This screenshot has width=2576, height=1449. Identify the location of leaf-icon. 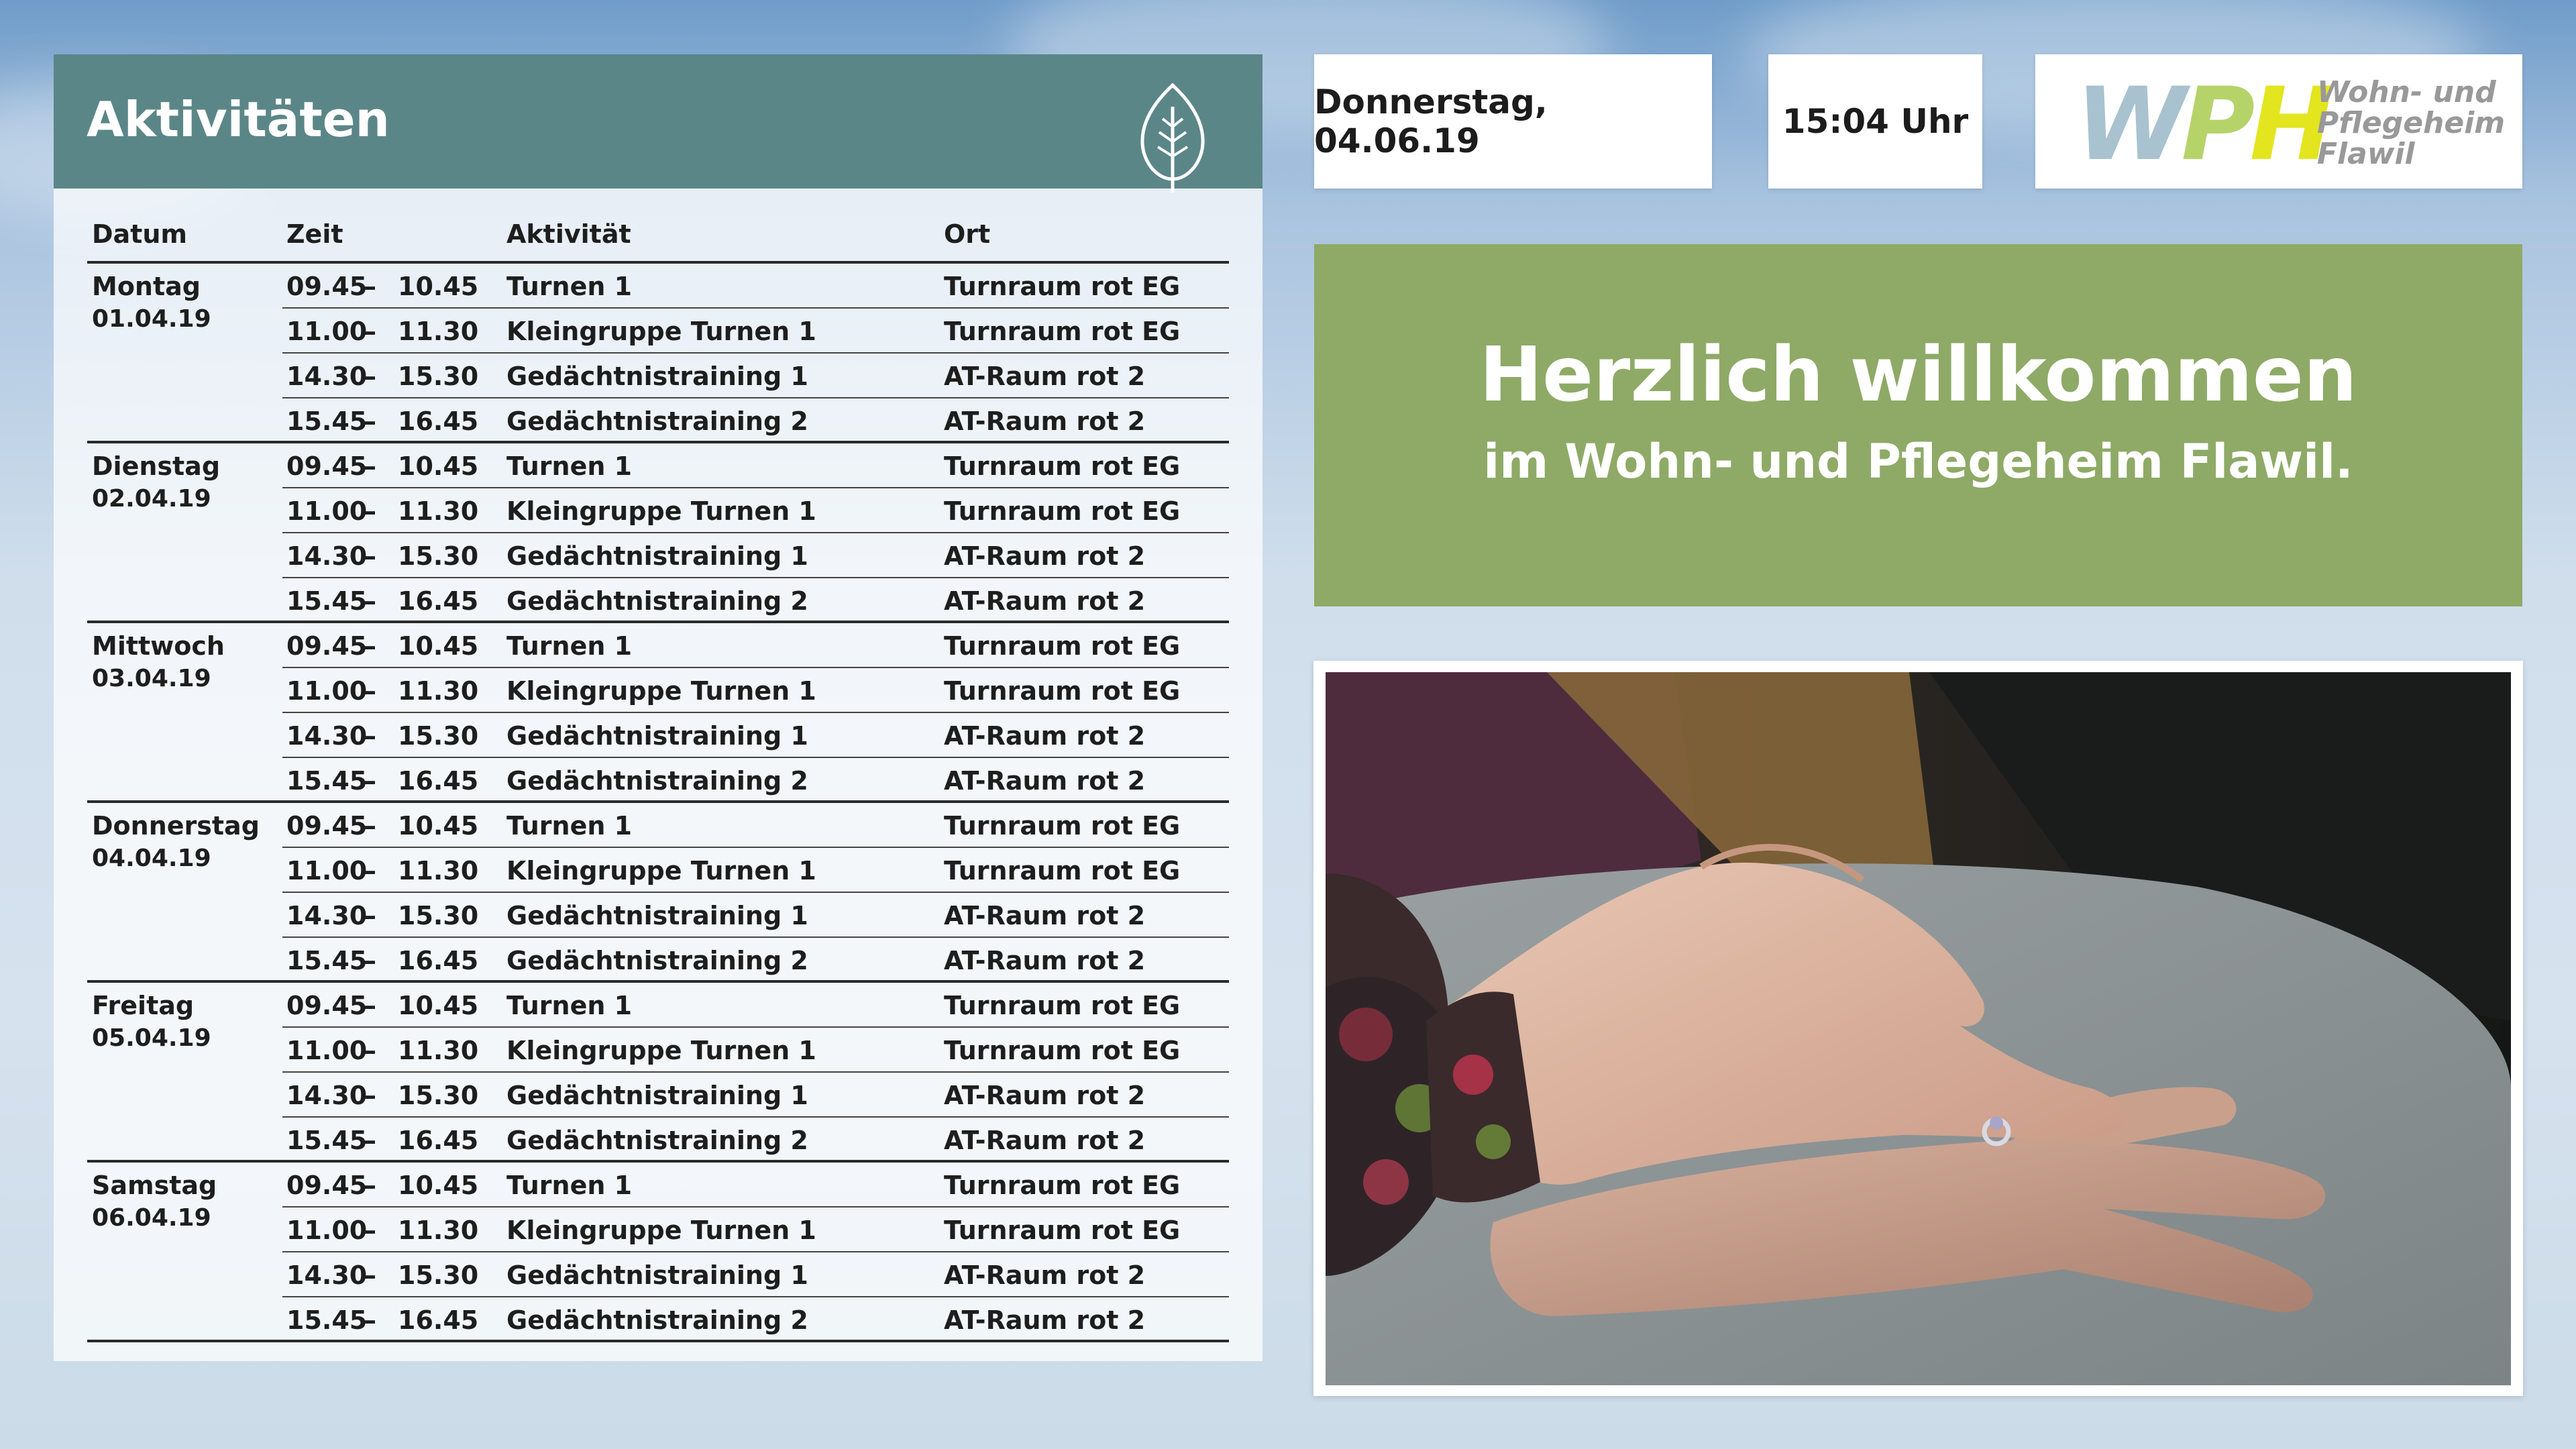
(1172, 138).